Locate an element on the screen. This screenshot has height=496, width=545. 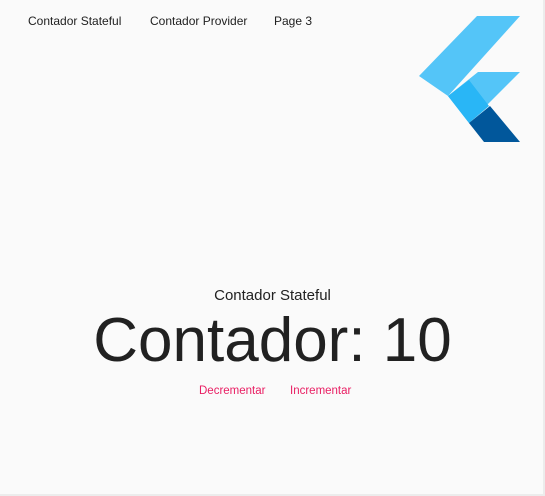
nav-item-page-3: Page 3 is located at coordinates (293, 21).